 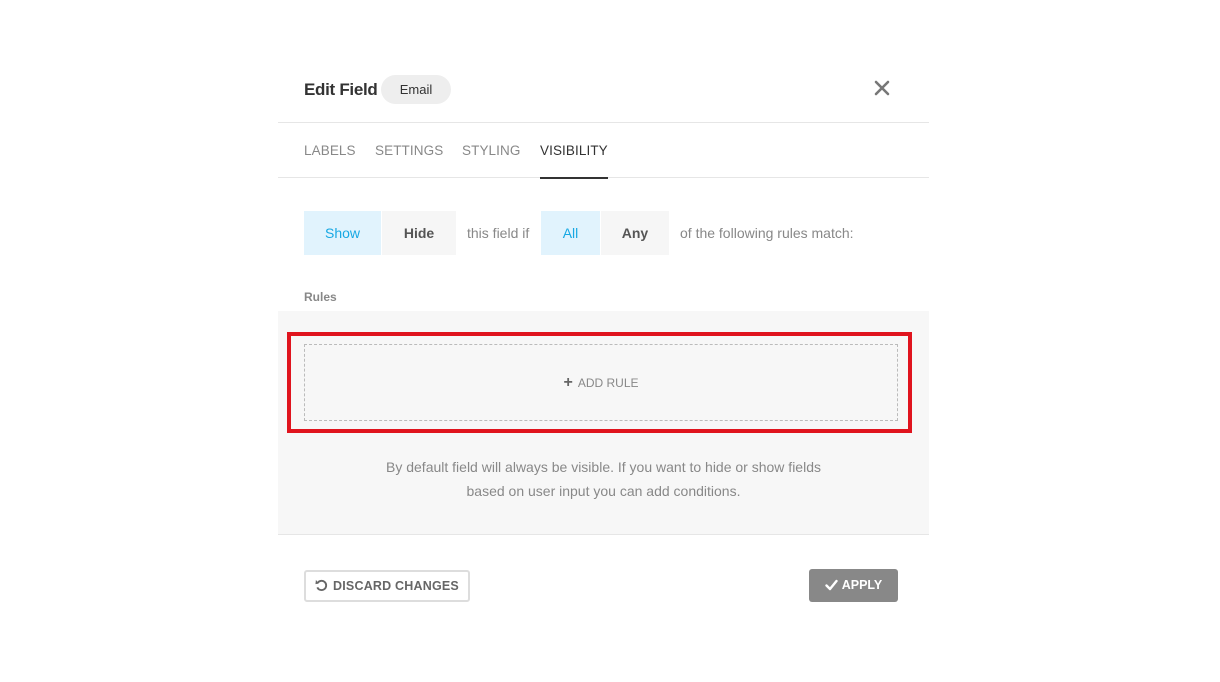 What do you see at coordinates (321, 585) in the screenshot?
I see `undo-icon` at bounding box center [321, 585].